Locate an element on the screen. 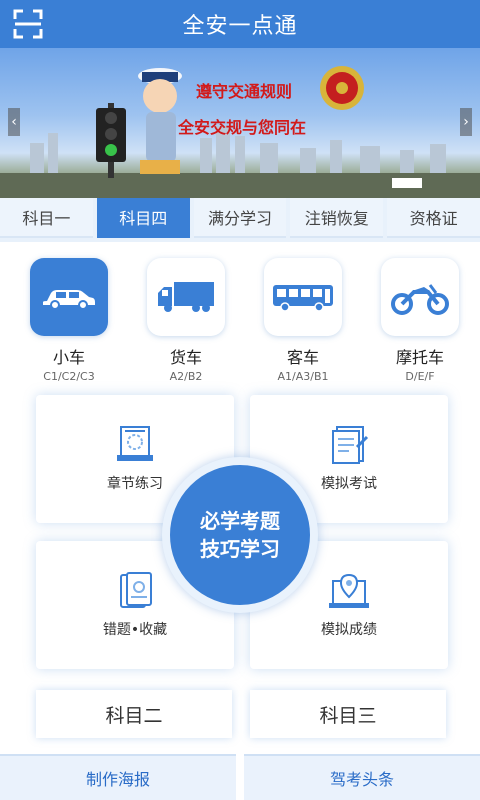 The width and height of the screenshot is (480, 800). center-line-1: 必学考题 is located at coordinates (240, 521).